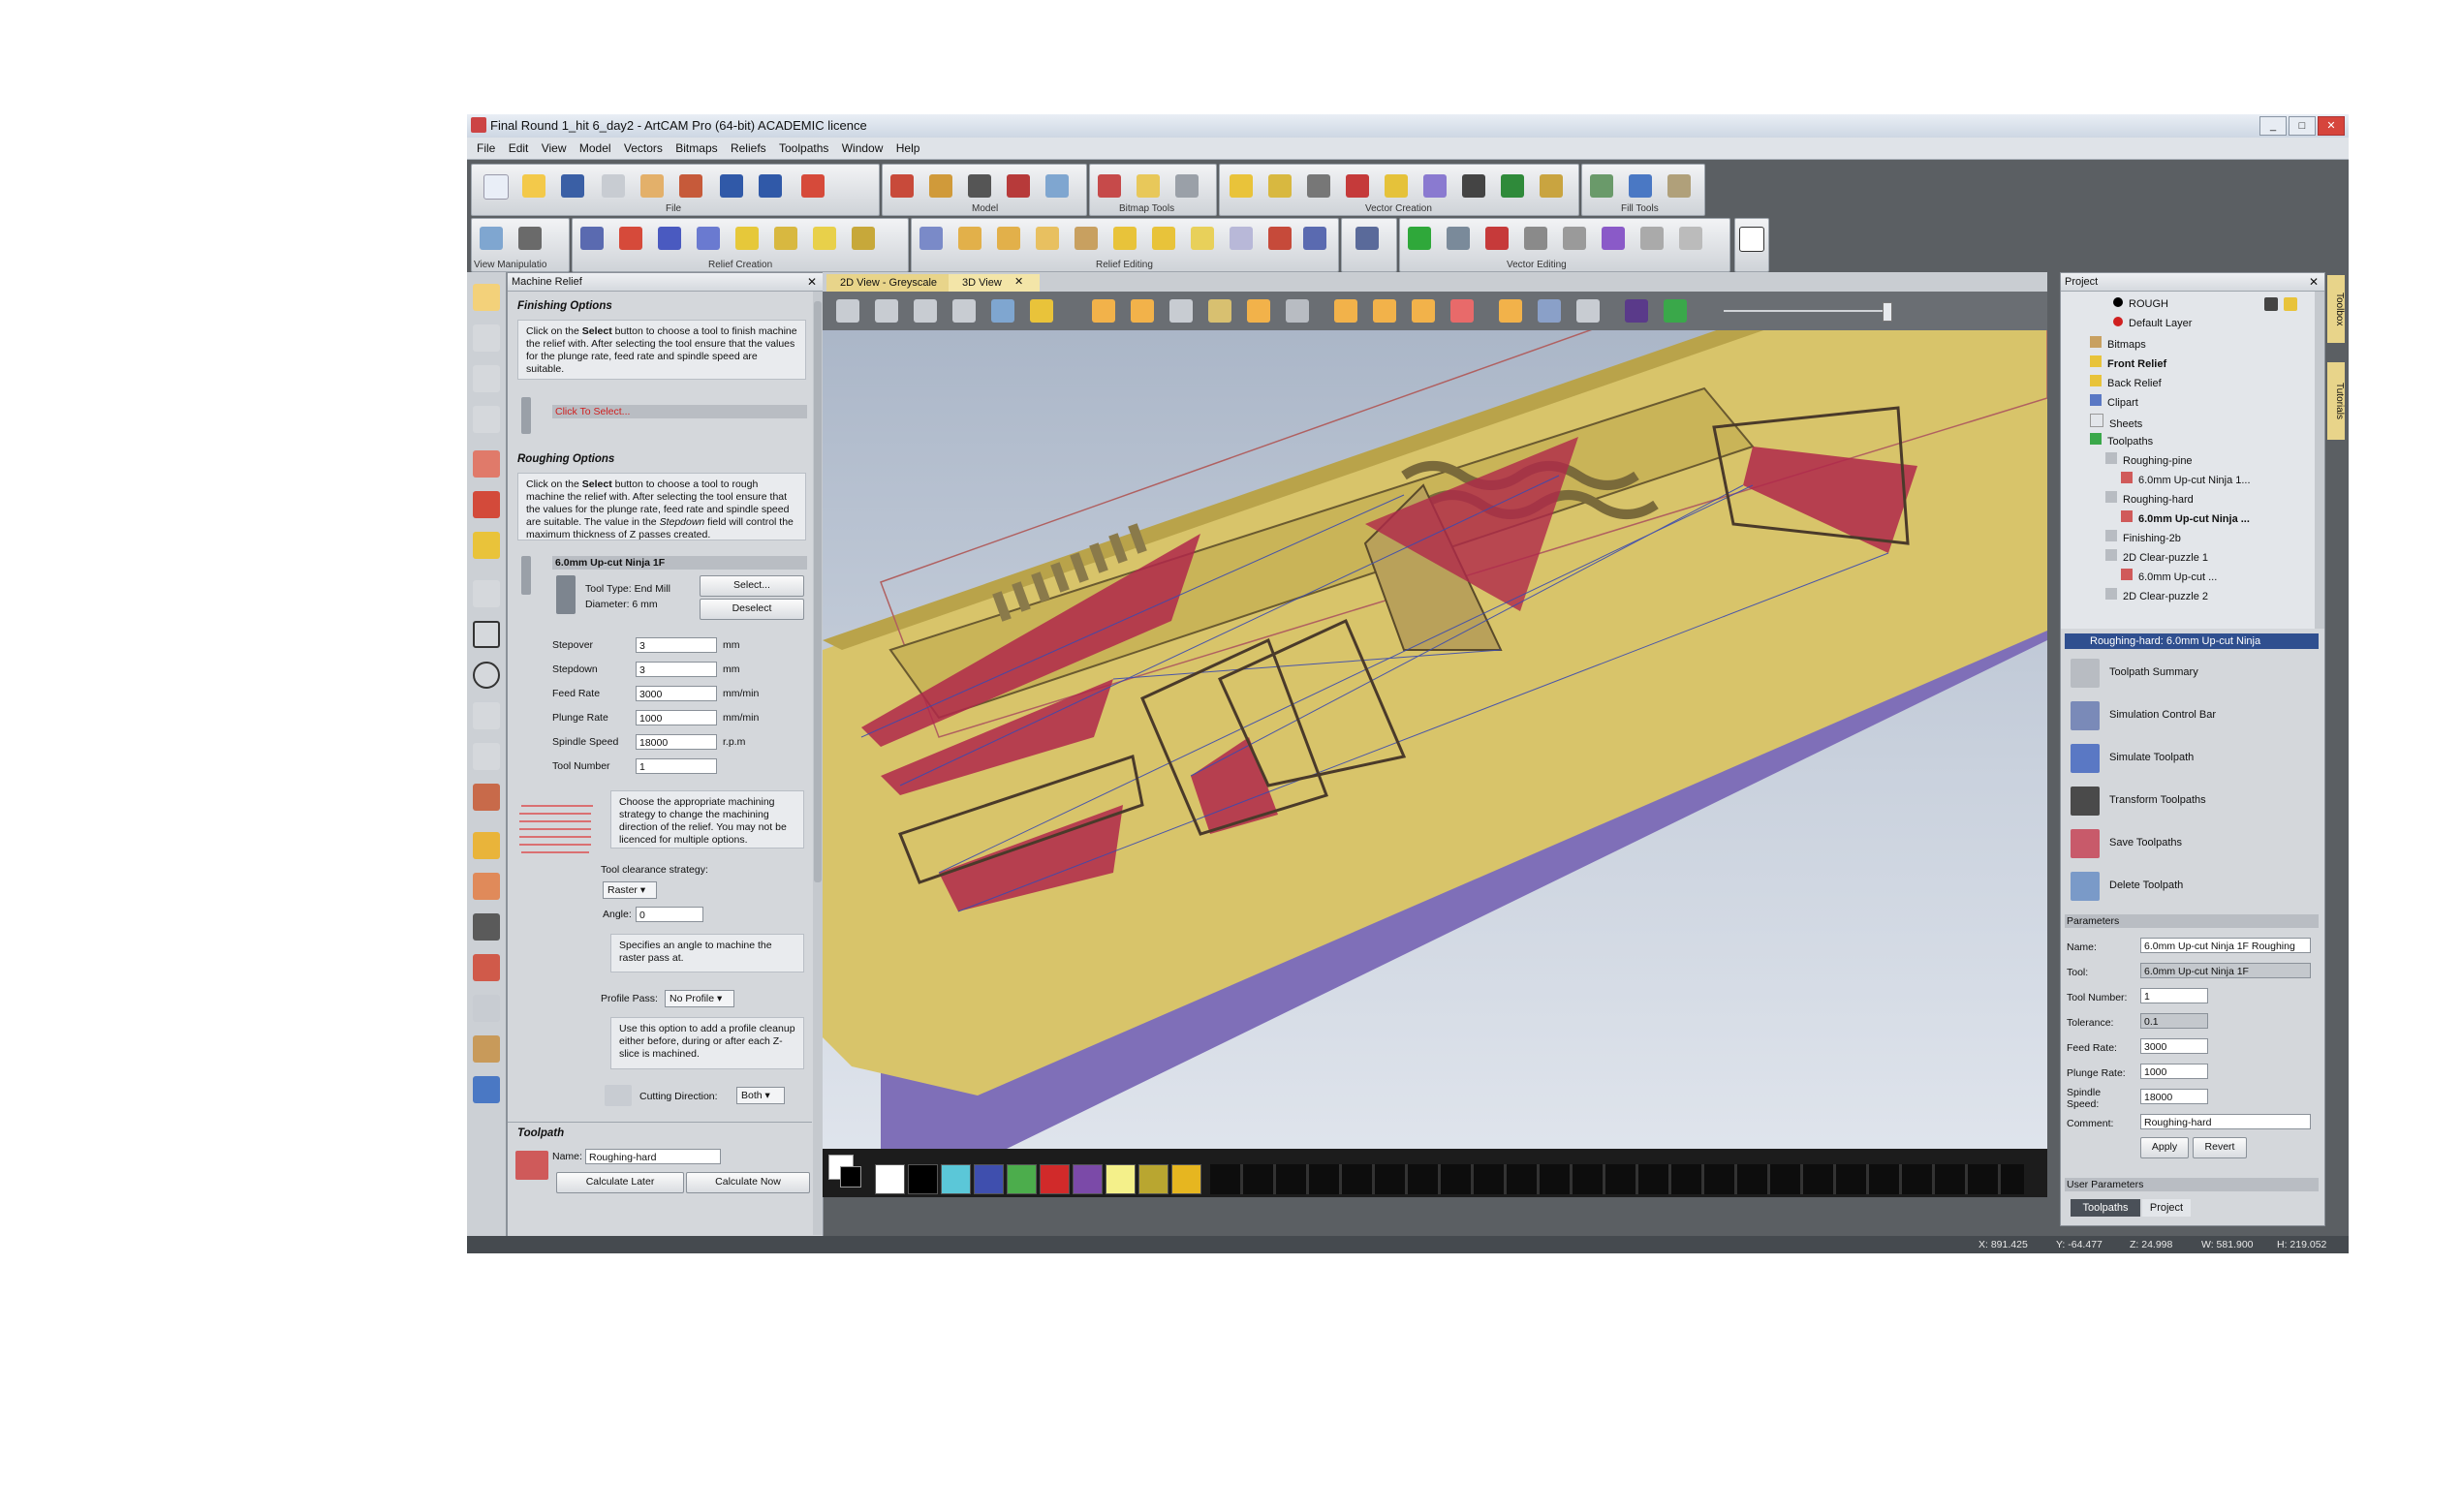 The width and height of the screenshot is (2461, 1512). What do you see at coordinates (1357, 186) in the screenshot?
I see `vector-tool-4-icon` at bounding box center [1357, 186].